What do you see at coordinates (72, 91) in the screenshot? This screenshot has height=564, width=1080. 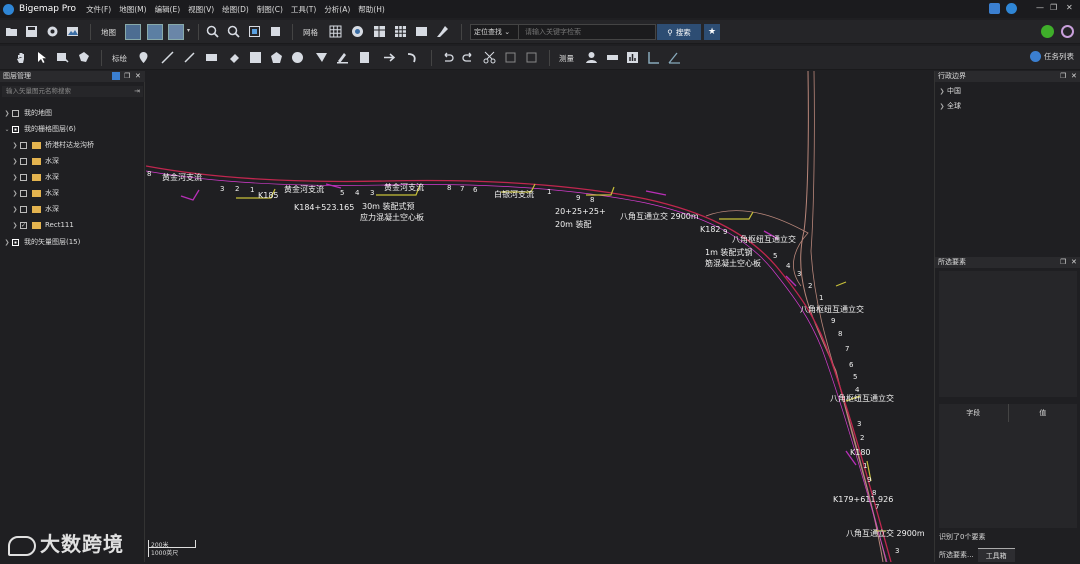 I see `layer-filter-input: 输入矢量图元名称搜索 ⇥` at bounding box center [72, 91].